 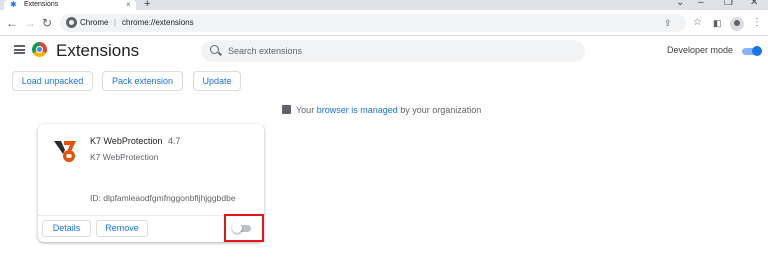 I want to click on forward-arrow-icon: →, so click(x=30, y=23).